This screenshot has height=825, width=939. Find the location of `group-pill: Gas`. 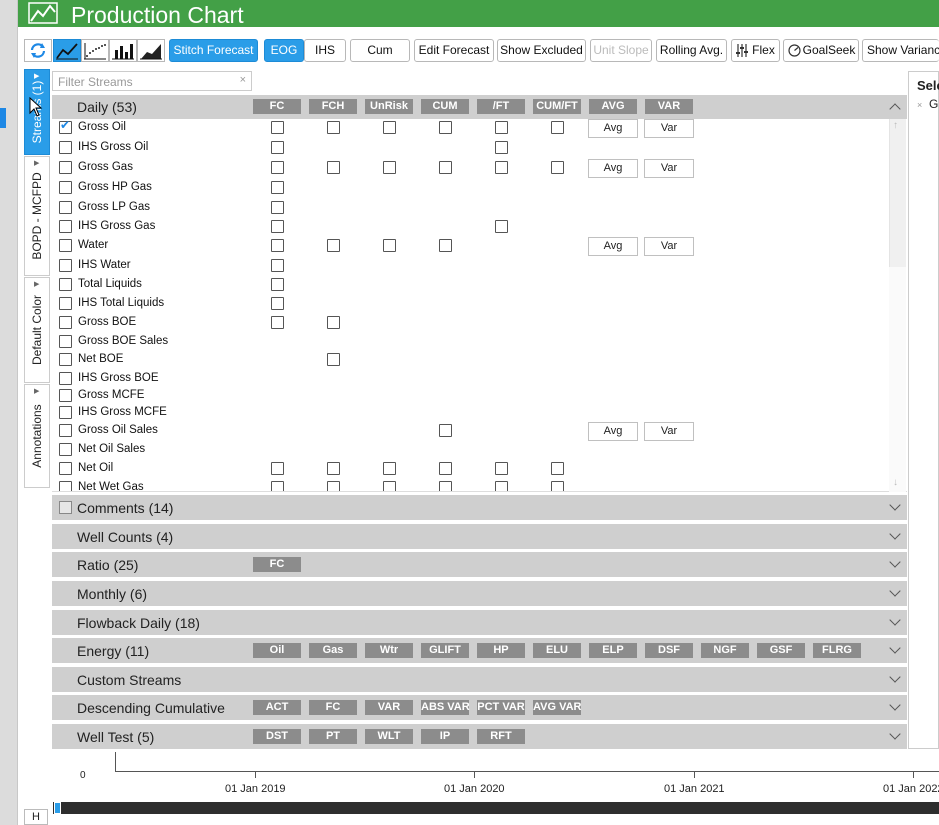

group-pill: Gas is located at coordinates (333, 650).